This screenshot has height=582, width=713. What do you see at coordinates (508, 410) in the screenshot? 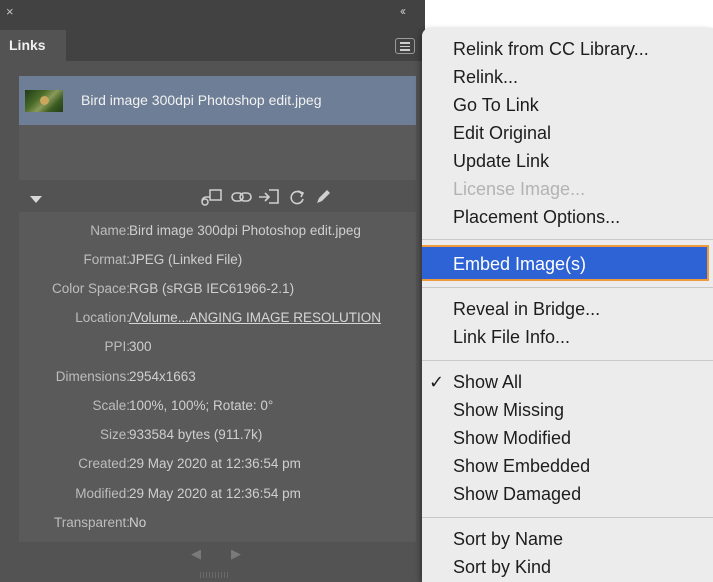
I see `menu-item-show-missing: Show Missing` at bounding box center [508, 410].